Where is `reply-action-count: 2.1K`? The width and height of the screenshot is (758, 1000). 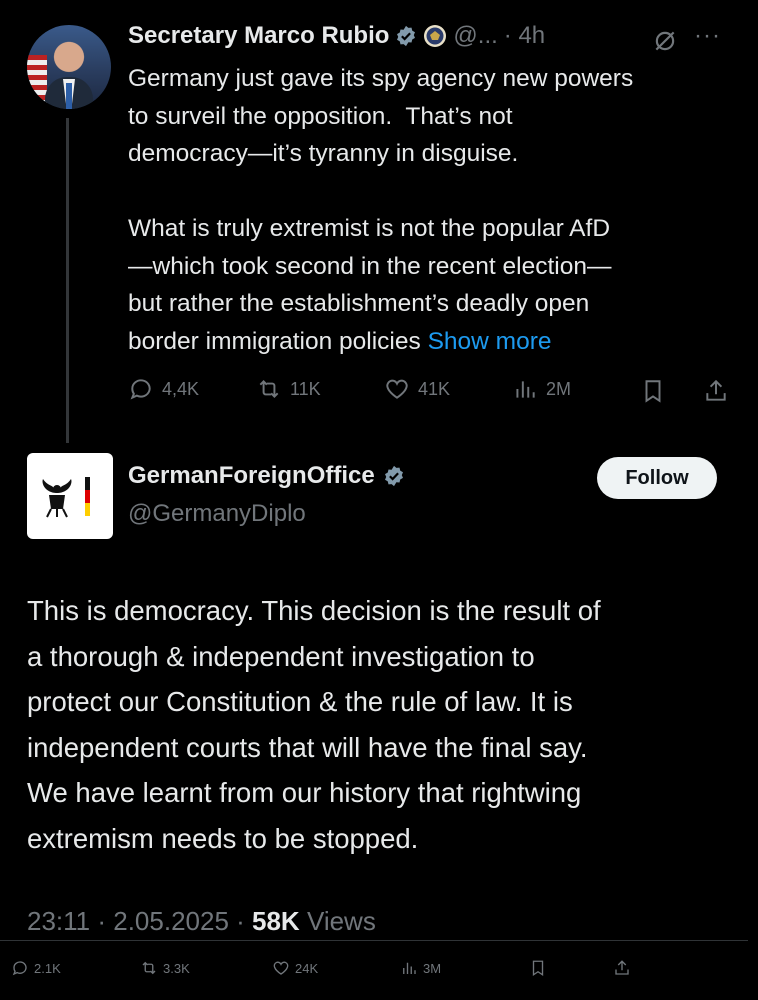 reply-action-count: 2.1K is located at coordinates (47, 968).